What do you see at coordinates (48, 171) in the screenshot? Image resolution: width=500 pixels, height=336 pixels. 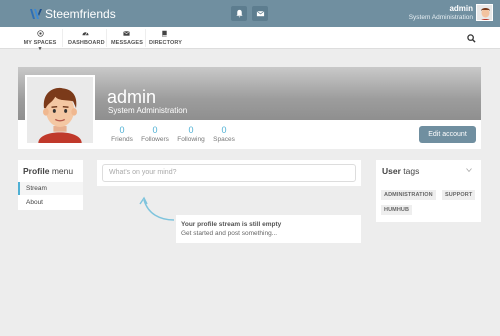 I see `profile-menu-title: Profile menu` at bounding box center [48, 171].